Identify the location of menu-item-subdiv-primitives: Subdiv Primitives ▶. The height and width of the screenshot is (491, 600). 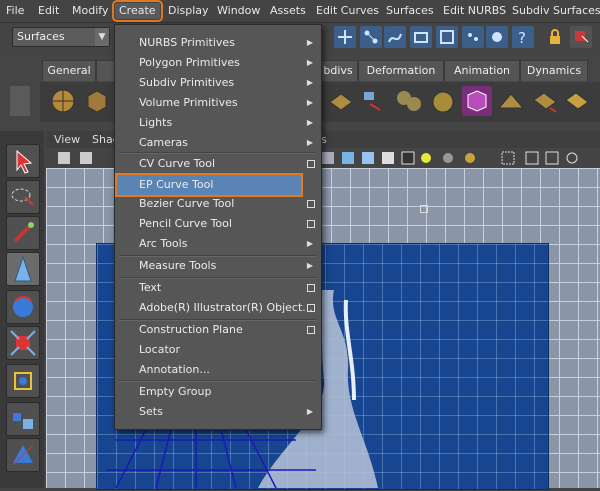
(218, 83).